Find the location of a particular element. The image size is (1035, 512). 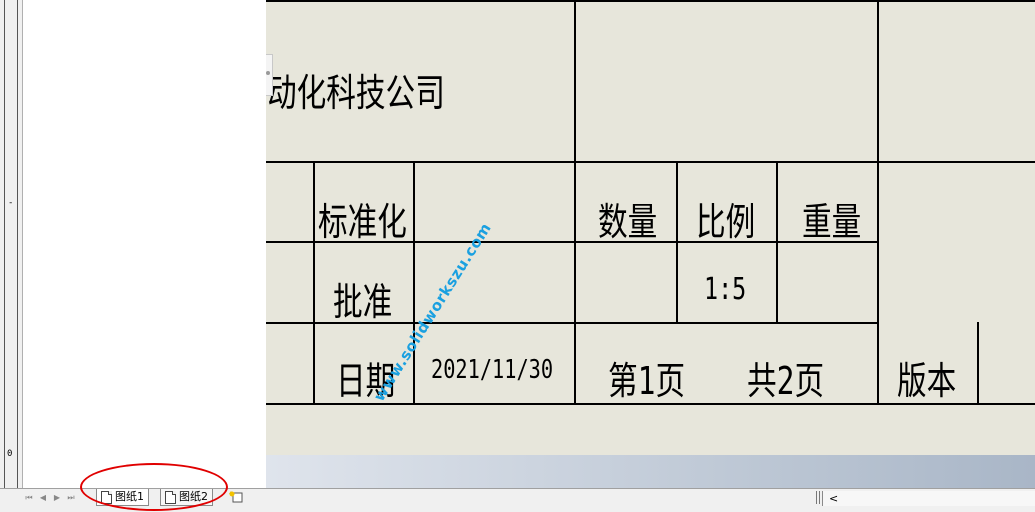

scrollbar-splitter is located at coordinates (818, 497).